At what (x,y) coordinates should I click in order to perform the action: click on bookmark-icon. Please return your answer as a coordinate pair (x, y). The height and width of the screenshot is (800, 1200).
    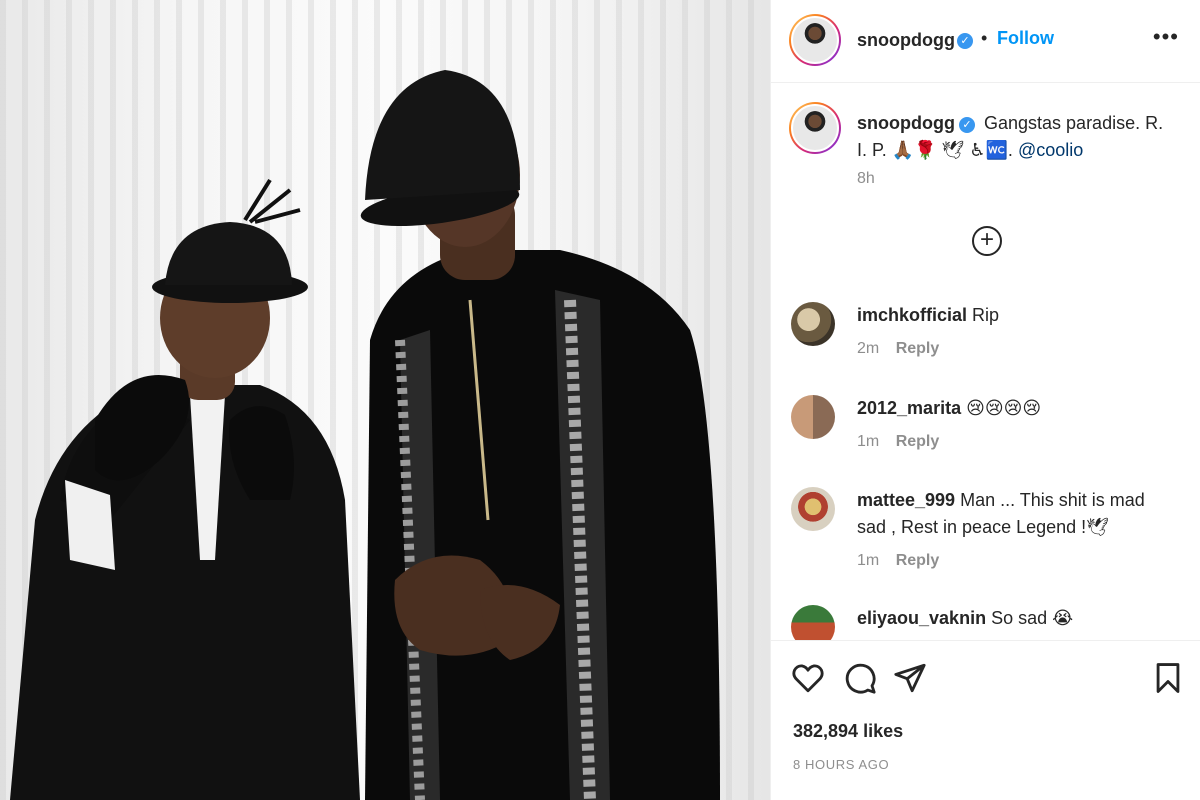
    Looking at the image, I should click on (1168, 678).